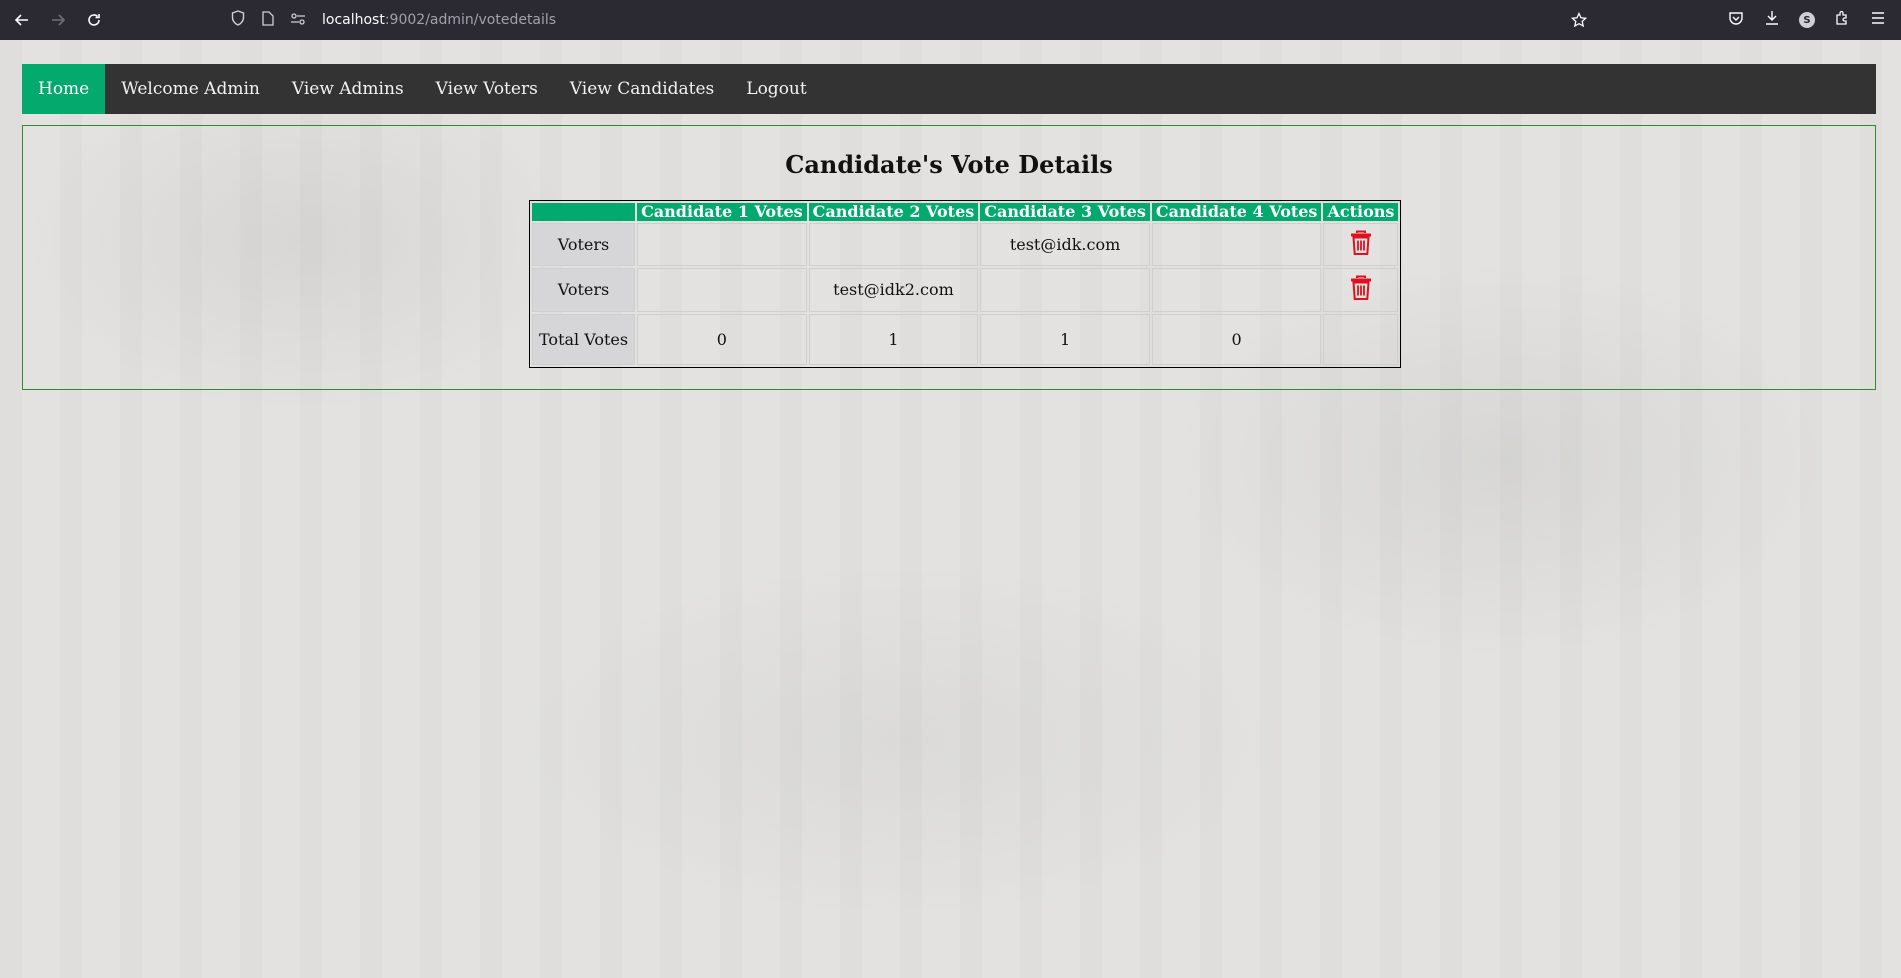 The image size is (1901, 978). I want to click on table-row: Voters test@idk2.com, so click(965, 290).